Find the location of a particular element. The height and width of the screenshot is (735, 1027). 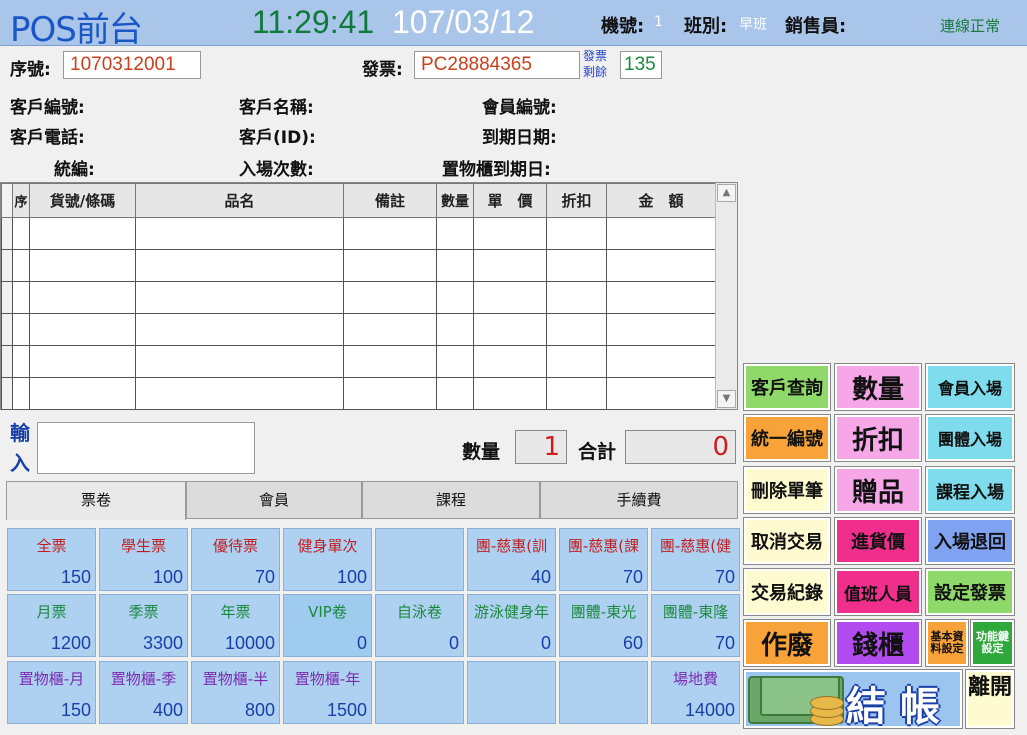

scroll-up-icon: ▲ is located at coordinates (726, 193).